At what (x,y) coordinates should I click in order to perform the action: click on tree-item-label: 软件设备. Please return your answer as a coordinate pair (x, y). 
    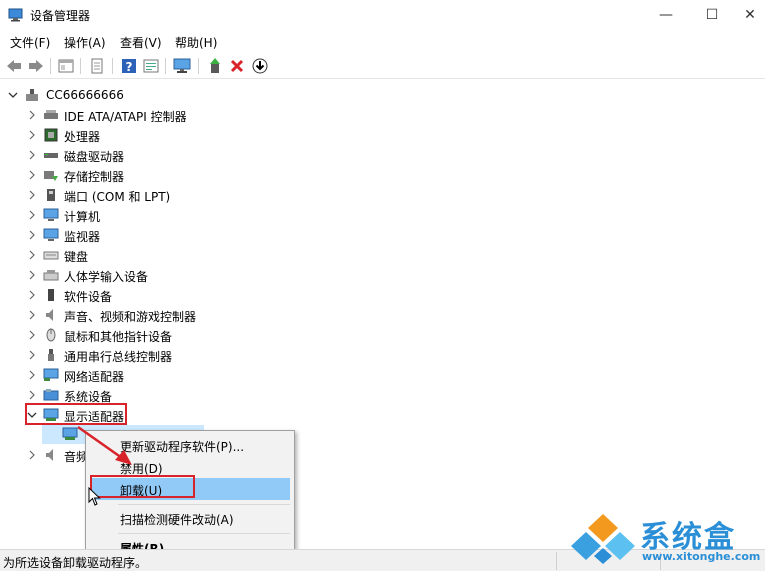
    Looking at the image, I should click on (88, 297).